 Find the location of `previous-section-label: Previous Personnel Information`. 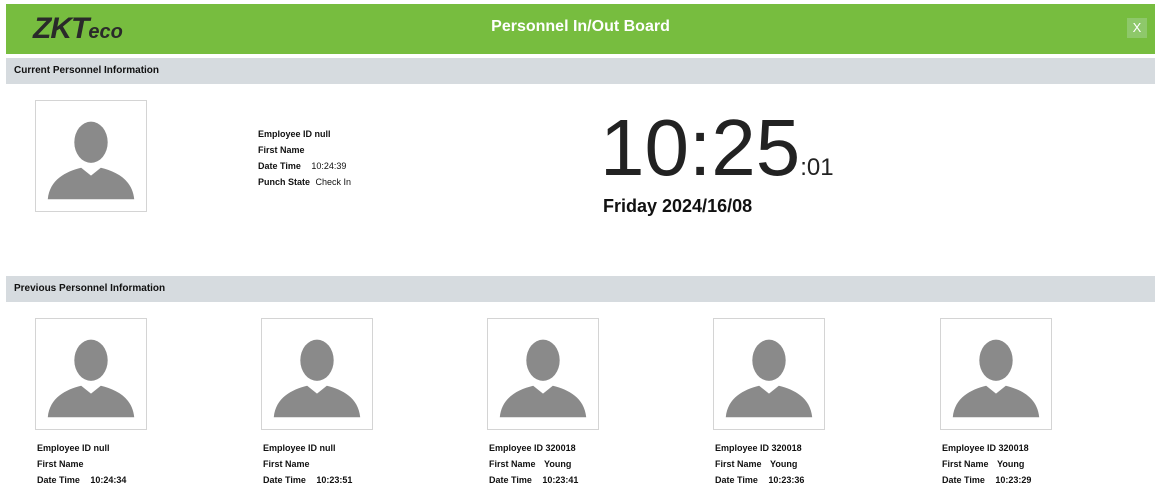

previous-section-label: Previous Personnel Information is located at coordinates (90, 288).